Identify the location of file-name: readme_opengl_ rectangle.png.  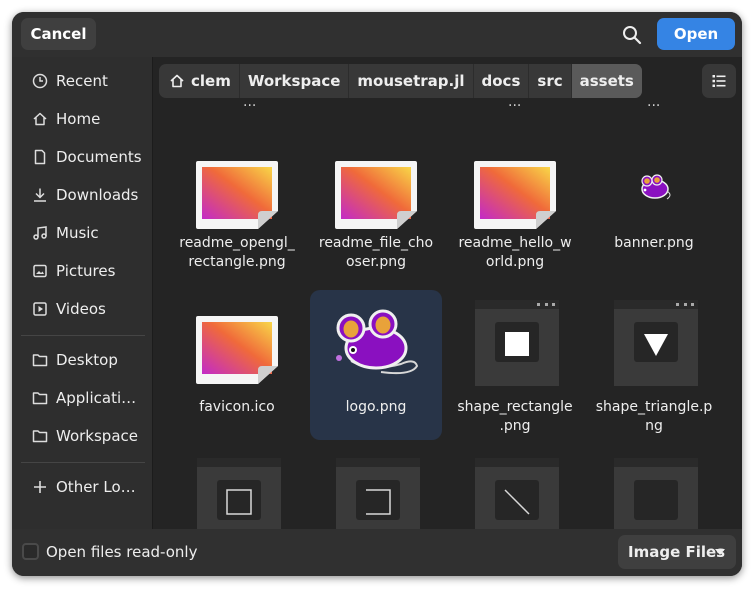
(237, 252).